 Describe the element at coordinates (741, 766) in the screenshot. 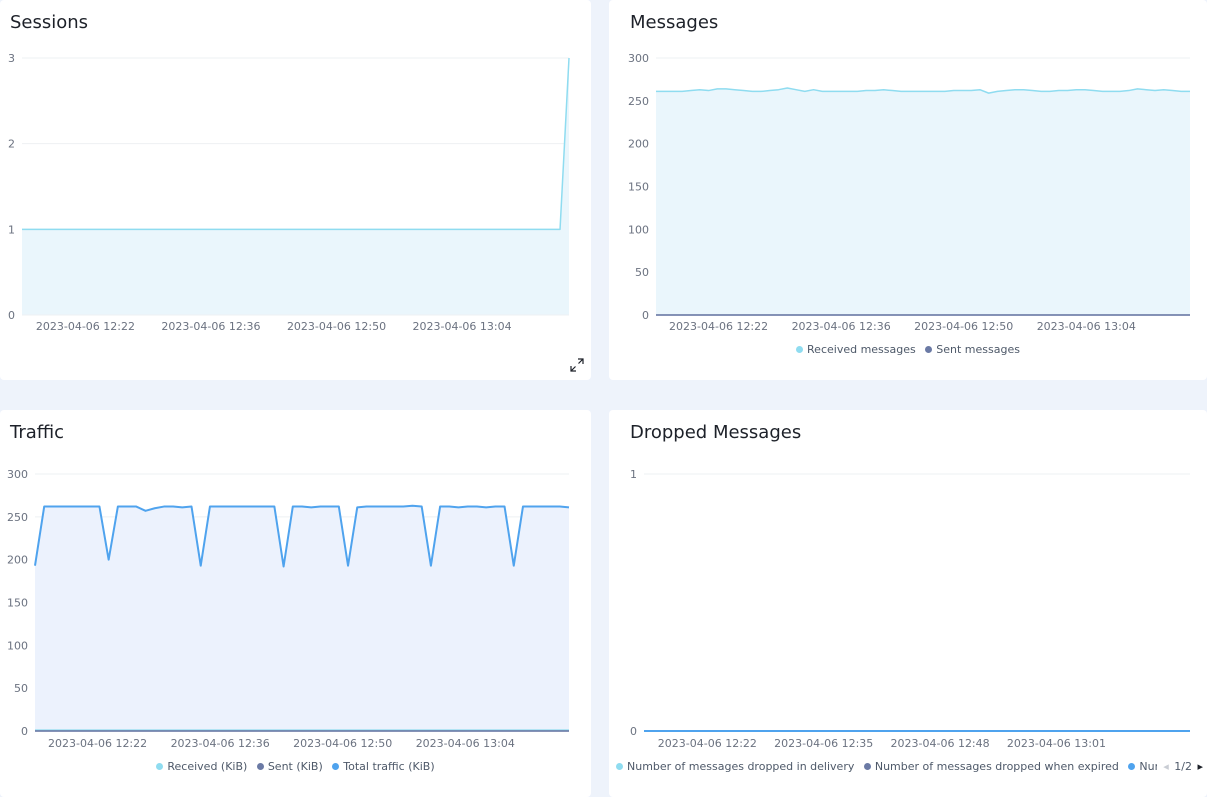

I see `legend-label: Number of messages dropped in delivery` at that location.